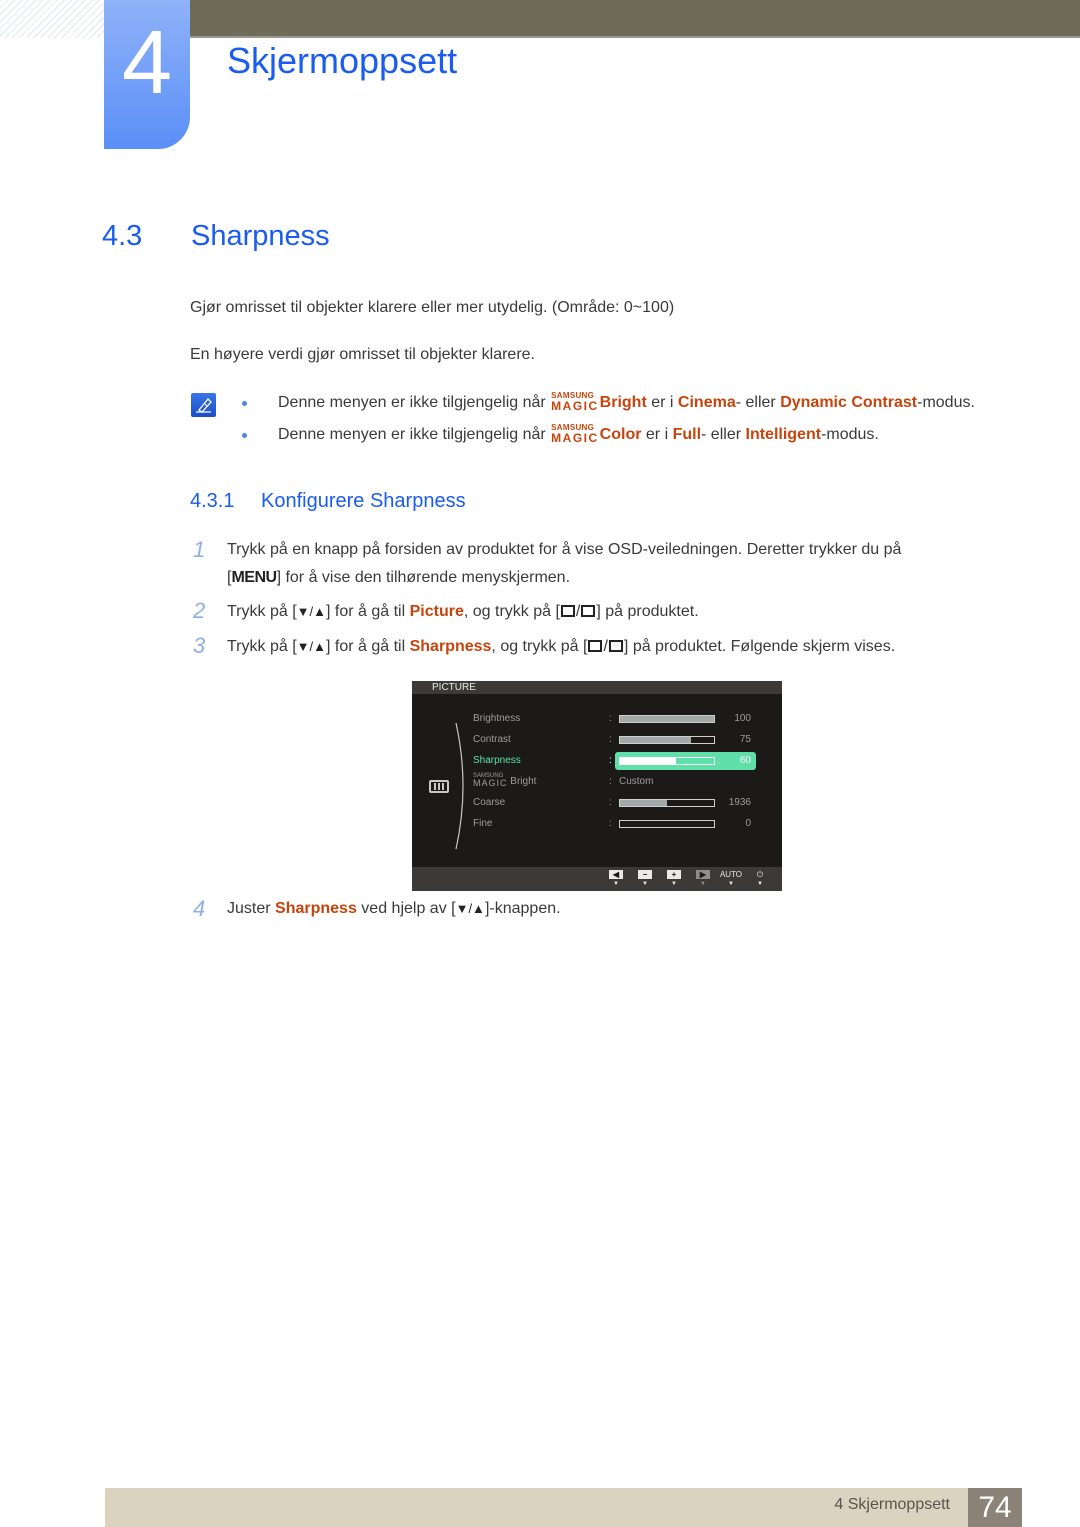 The width and height of the screenshot is (1080, 1527). I want to click on osd-row-coarse: Coarse : 1936, so click(612, 802).